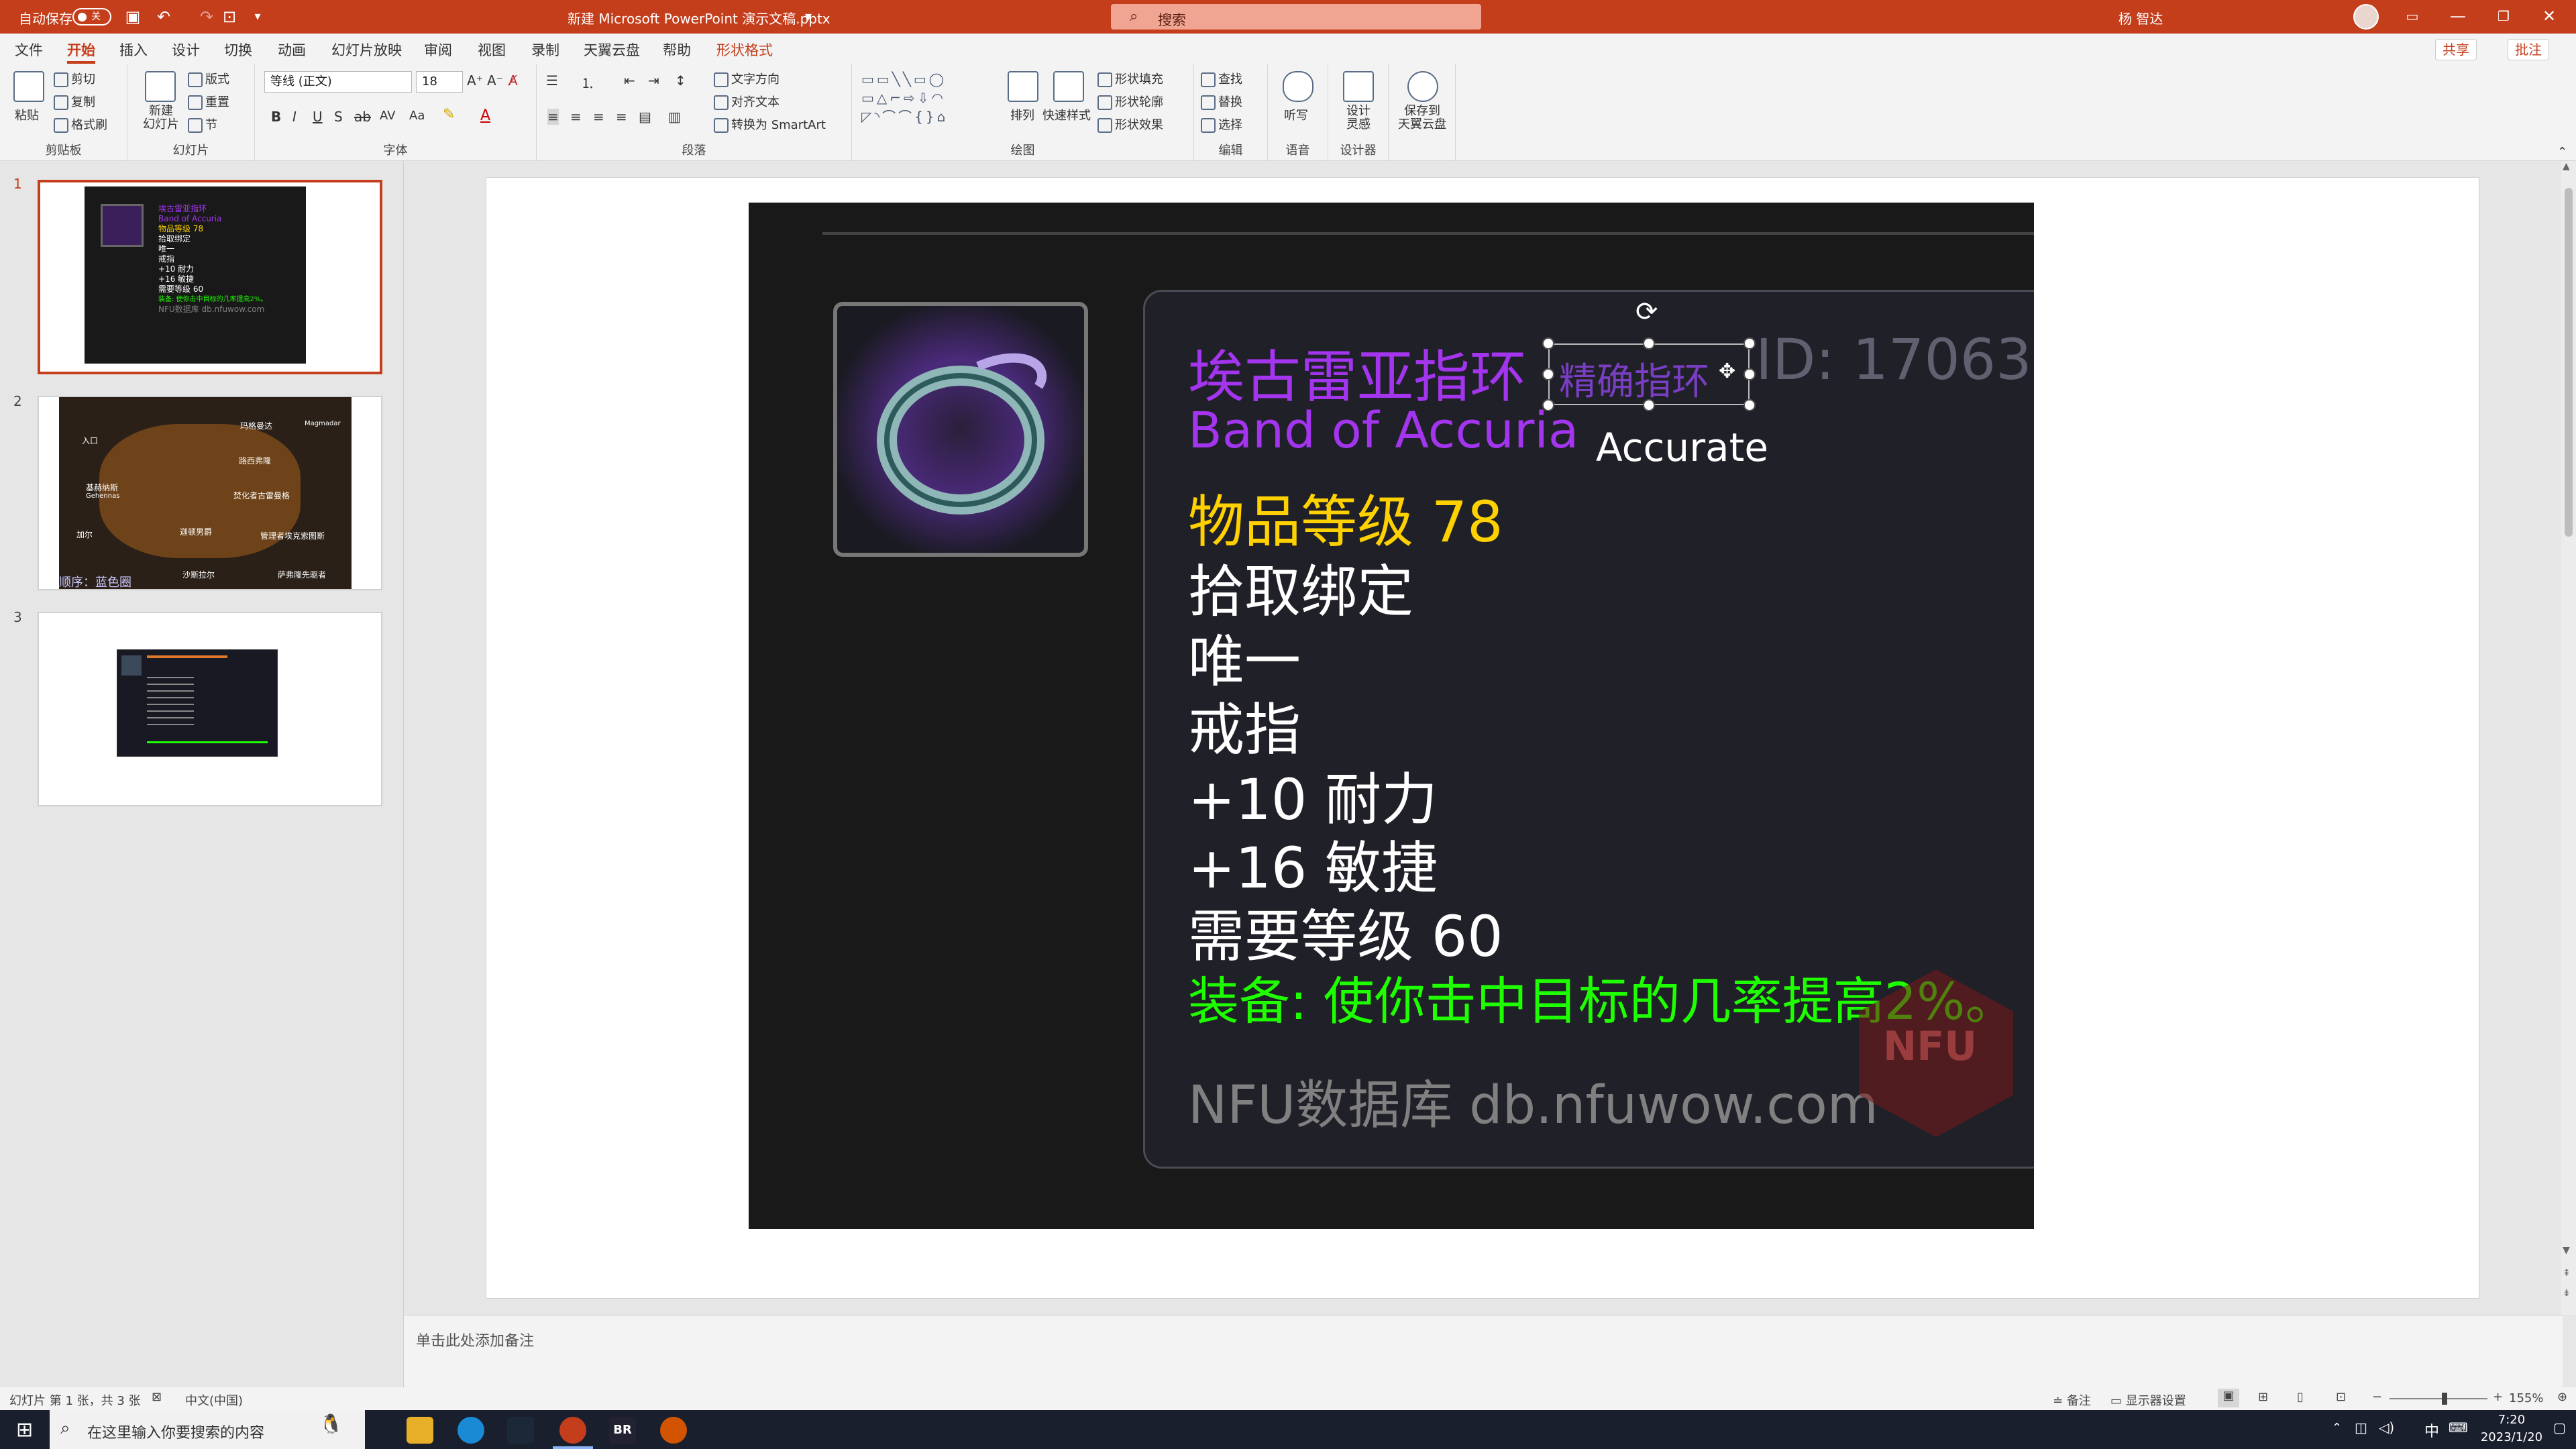 The image size is (2576, 1449). Describe the element at coordinates (438, 50) in the screenshot. I see `tab-review: 审阅` at that location.